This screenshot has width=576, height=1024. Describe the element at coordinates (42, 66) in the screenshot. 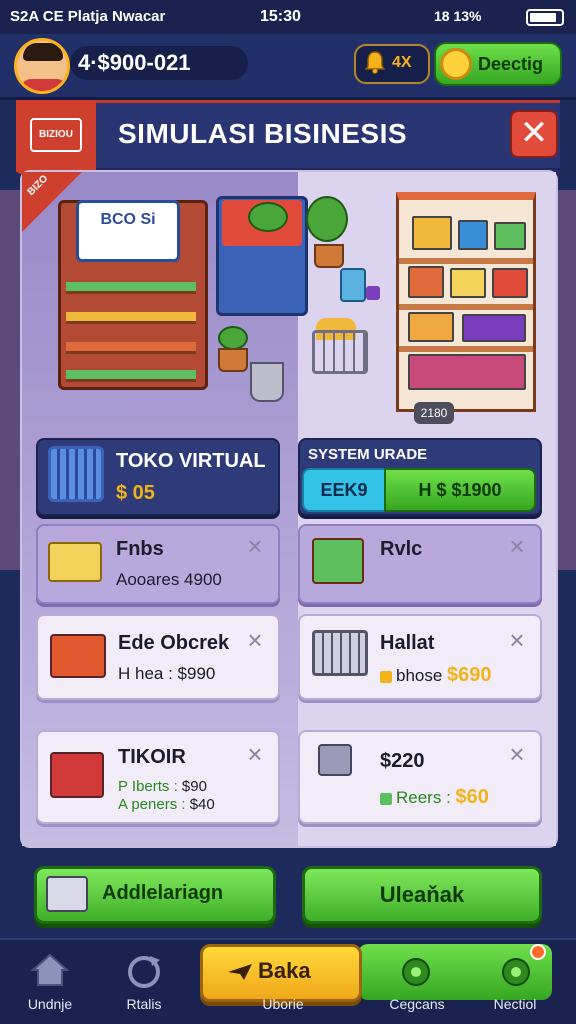

I see `player-avatar` at that location.